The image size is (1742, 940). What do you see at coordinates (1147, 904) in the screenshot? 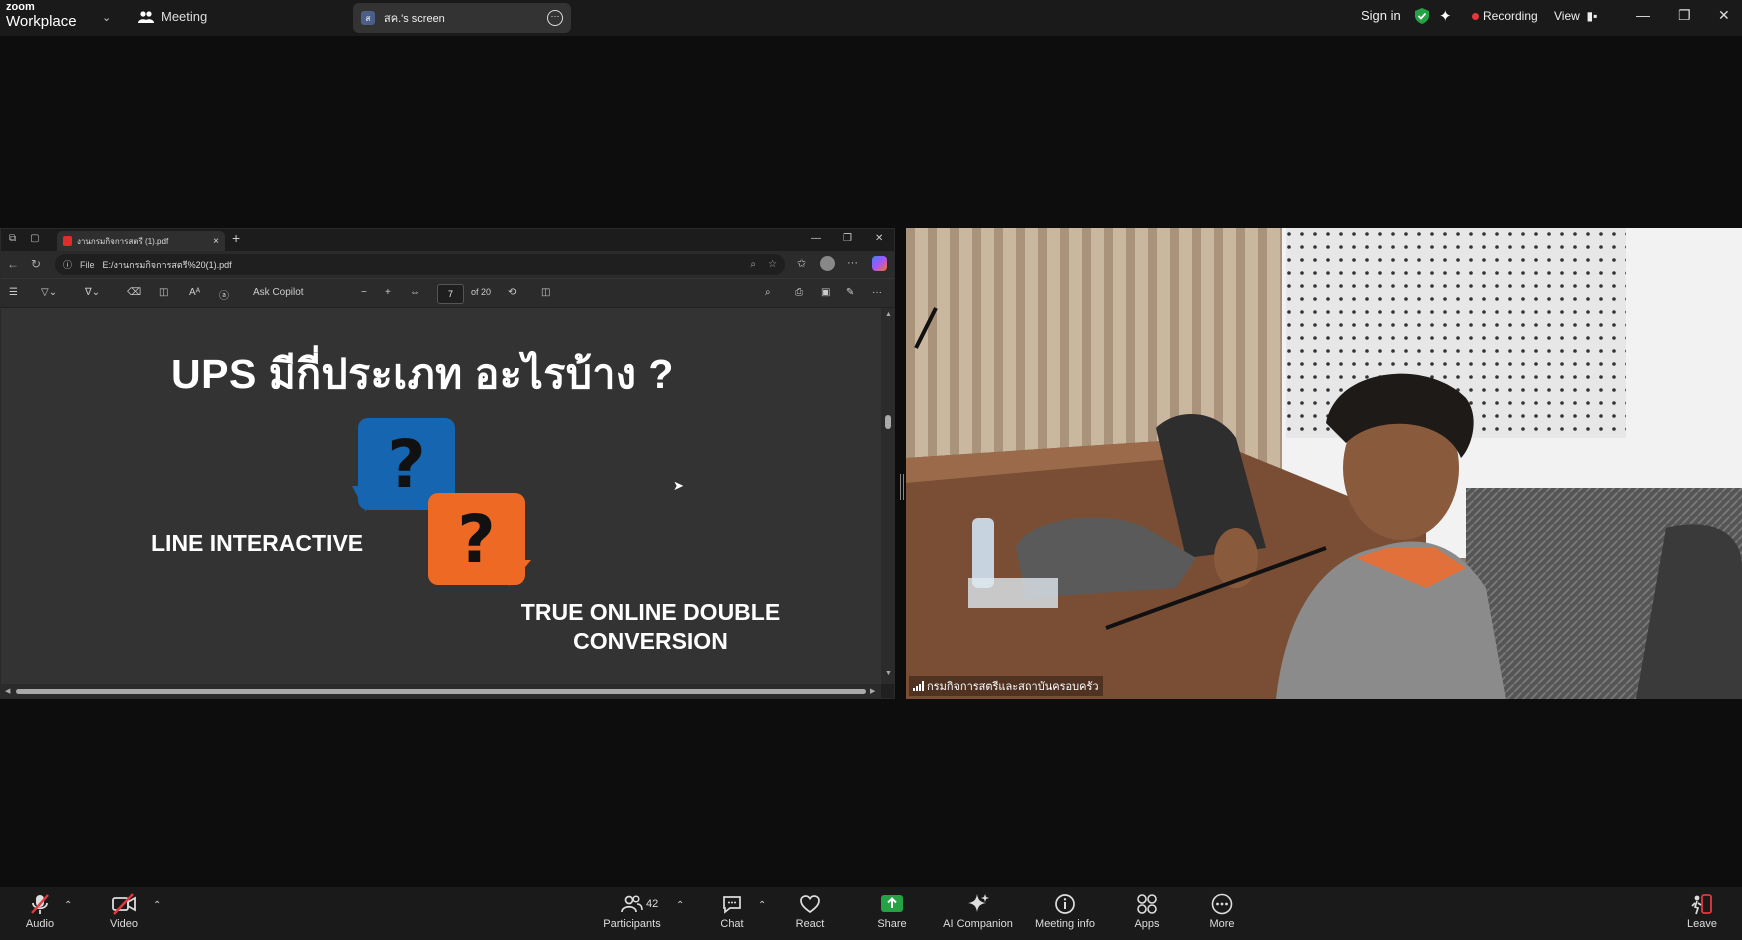
I see `apps-icon` at bounding box center [1147, 904].